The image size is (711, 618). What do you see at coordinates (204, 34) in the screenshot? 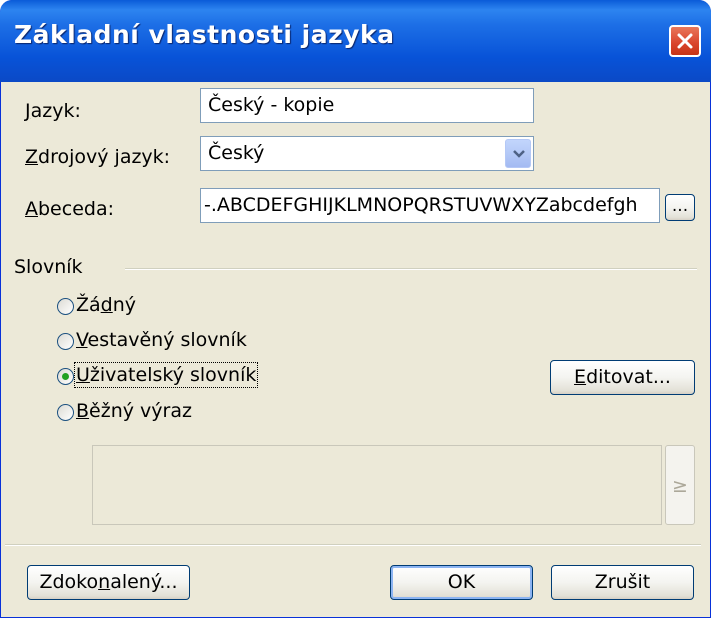
I see `window-title: Základní vlastnosti jazyka` at bounding box center [204, 34].